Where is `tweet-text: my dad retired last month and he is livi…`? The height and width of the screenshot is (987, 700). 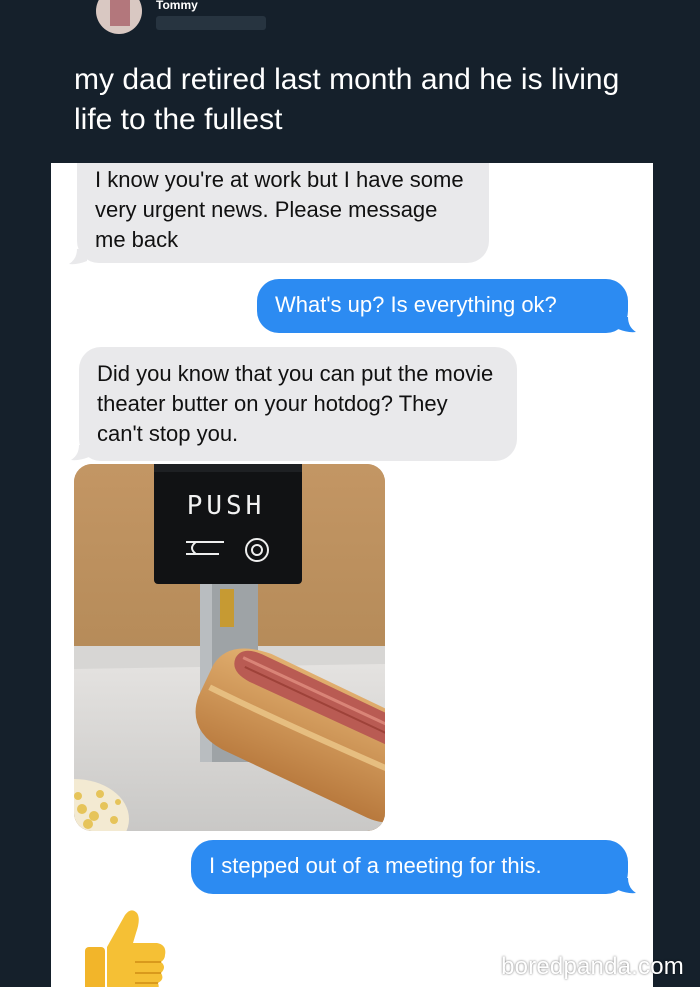 tweet-text: my dad retired last month and he is livi… is located at coordinates (347, 99).